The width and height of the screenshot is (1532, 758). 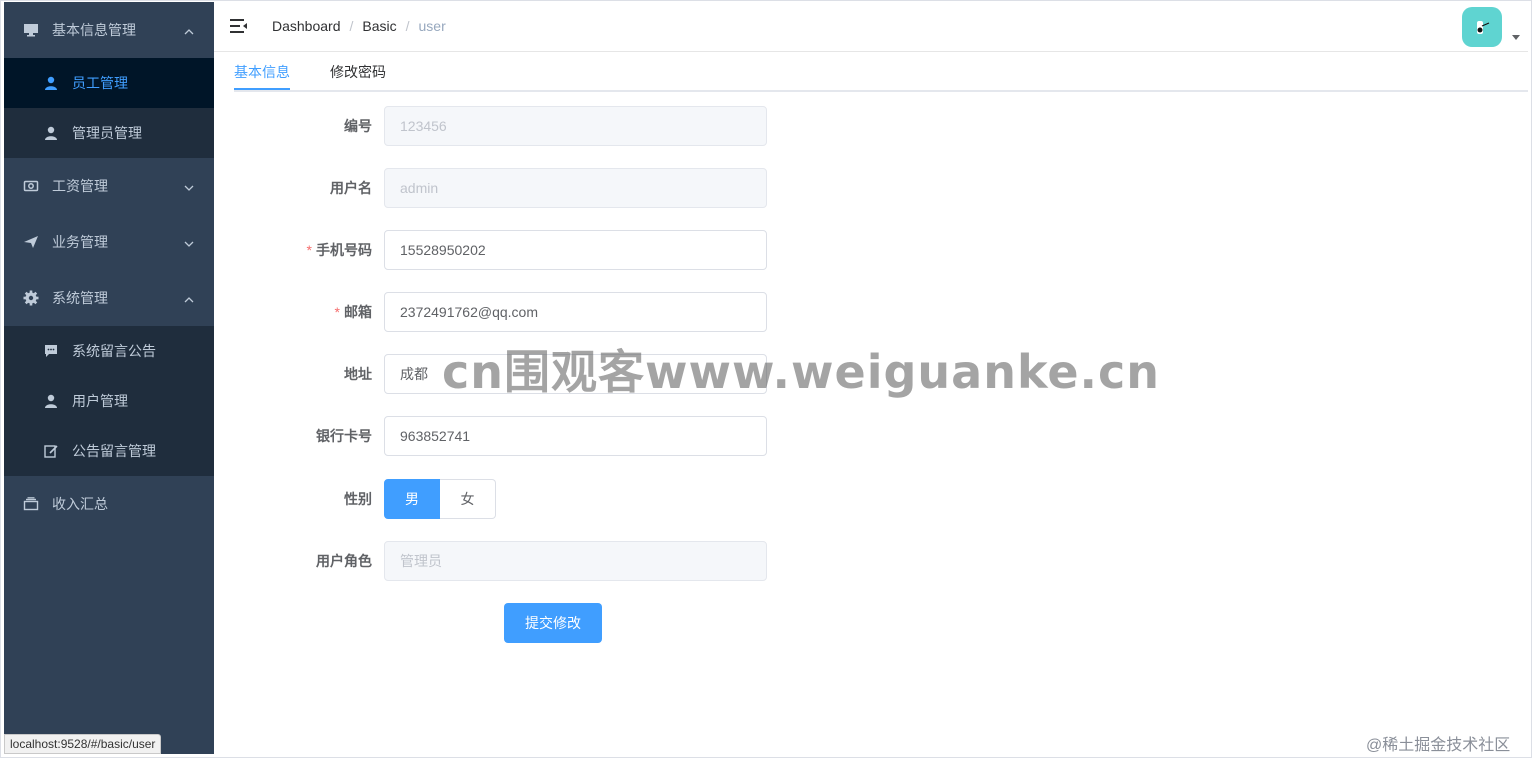 What do you see at coordinates (871, 27) in the screenshot?
I see `navbar: Dashboard / Basic / user` at bounding box center [871, 27].